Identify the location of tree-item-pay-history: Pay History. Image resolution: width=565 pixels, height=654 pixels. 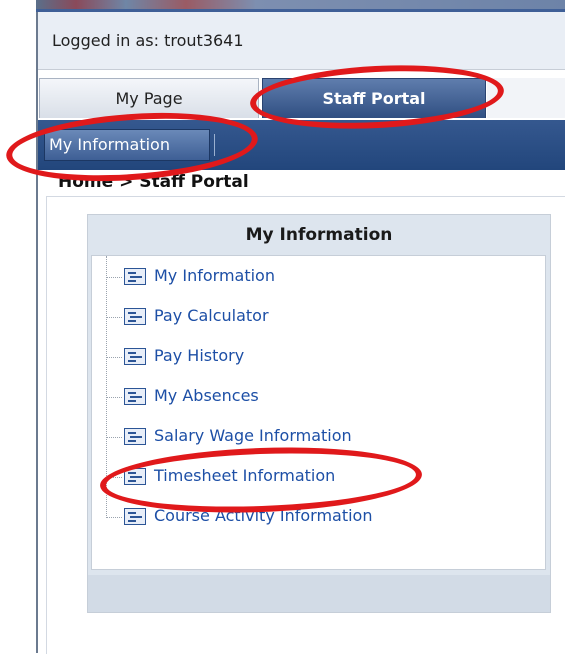
(256, 357).